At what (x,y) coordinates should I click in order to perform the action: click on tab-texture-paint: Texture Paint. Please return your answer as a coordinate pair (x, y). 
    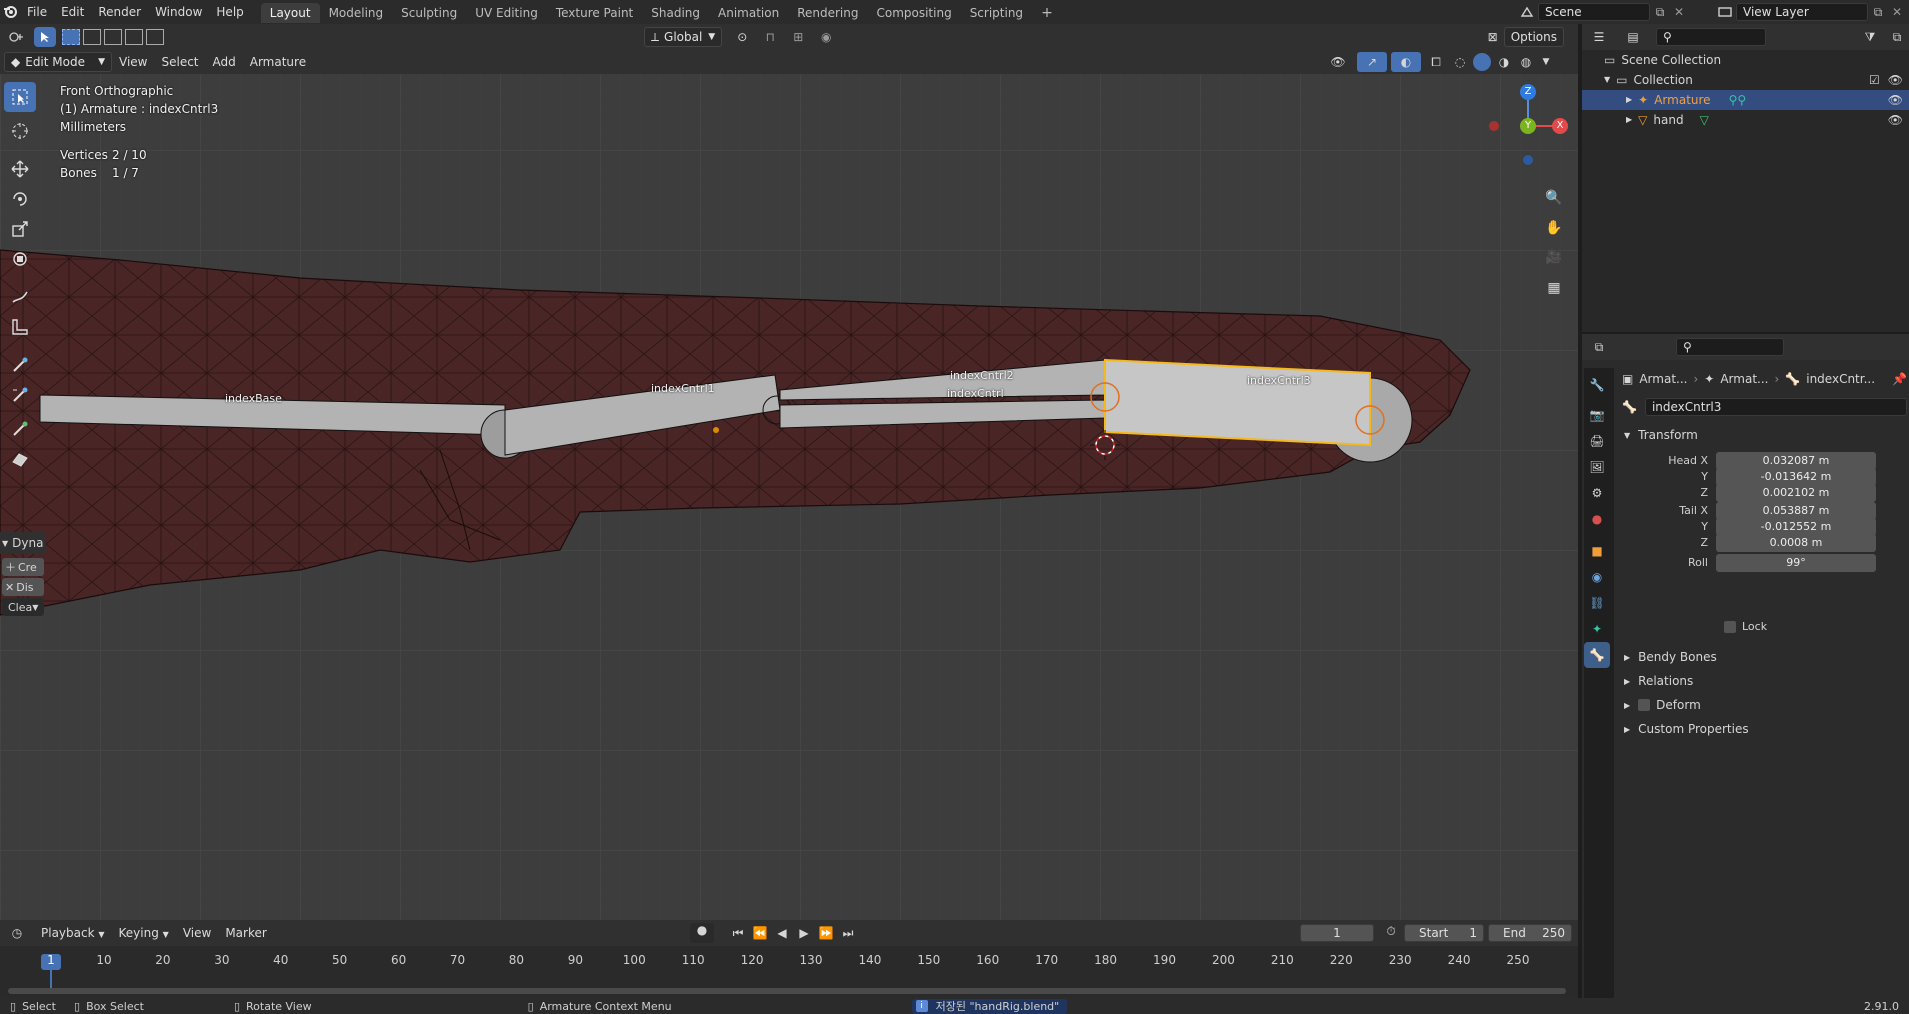
    Looking at the image, I should click on (594, 13).